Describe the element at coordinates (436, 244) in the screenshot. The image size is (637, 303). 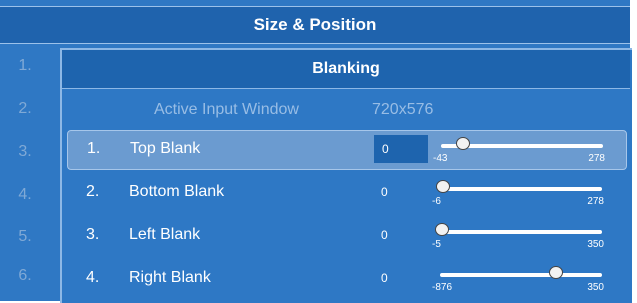
I see `slider-min-label: -5` at that location.